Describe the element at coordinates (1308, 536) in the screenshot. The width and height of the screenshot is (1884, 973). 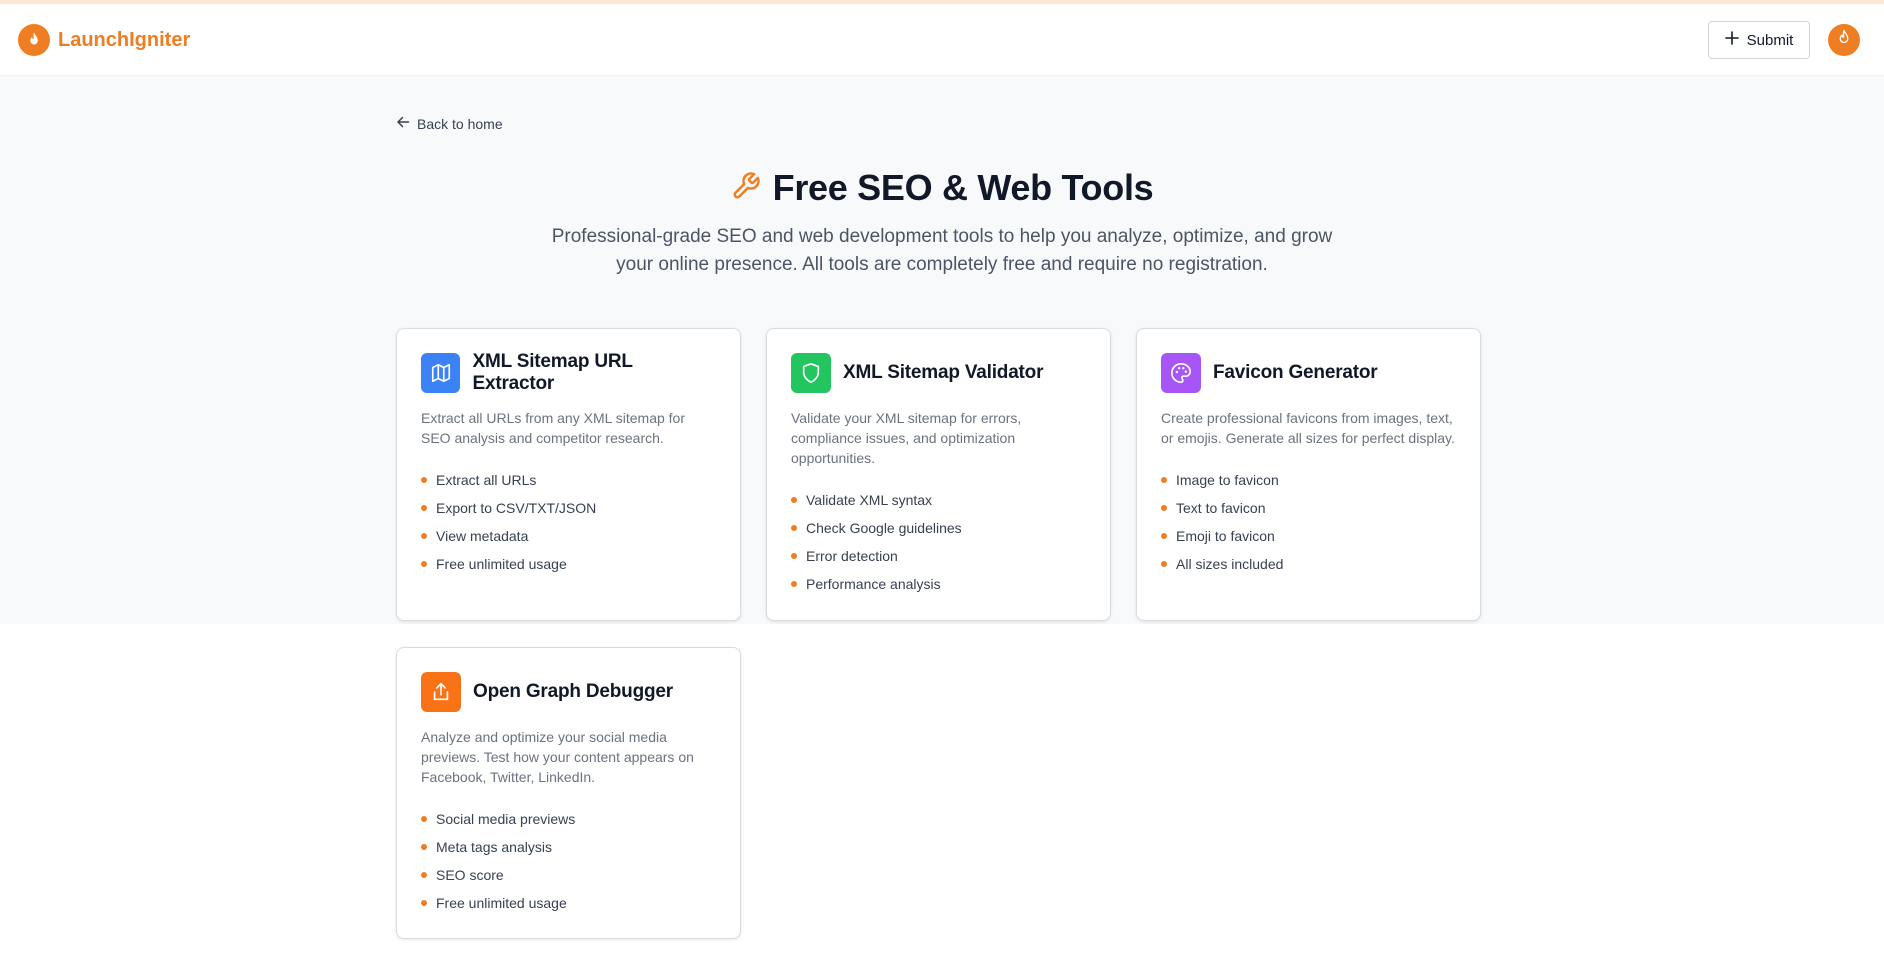
I see `feature-item: Emoji to favicon` at that location.